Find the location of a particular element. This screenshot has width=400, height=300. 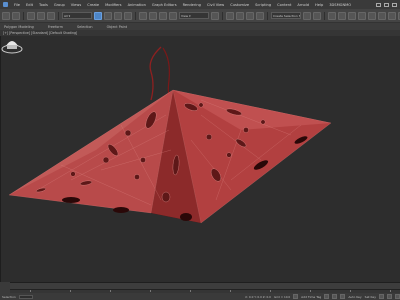

menu-customize: Customize is located at coordinates (239, 5).